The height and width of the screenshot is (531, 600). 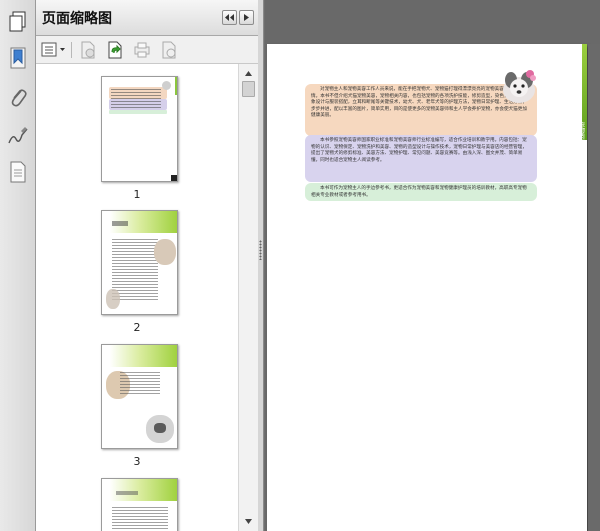 What do you see at coordinates (18, 98) in the screenshot?
I see `attachment-icon` at bounding box center [18, 98].